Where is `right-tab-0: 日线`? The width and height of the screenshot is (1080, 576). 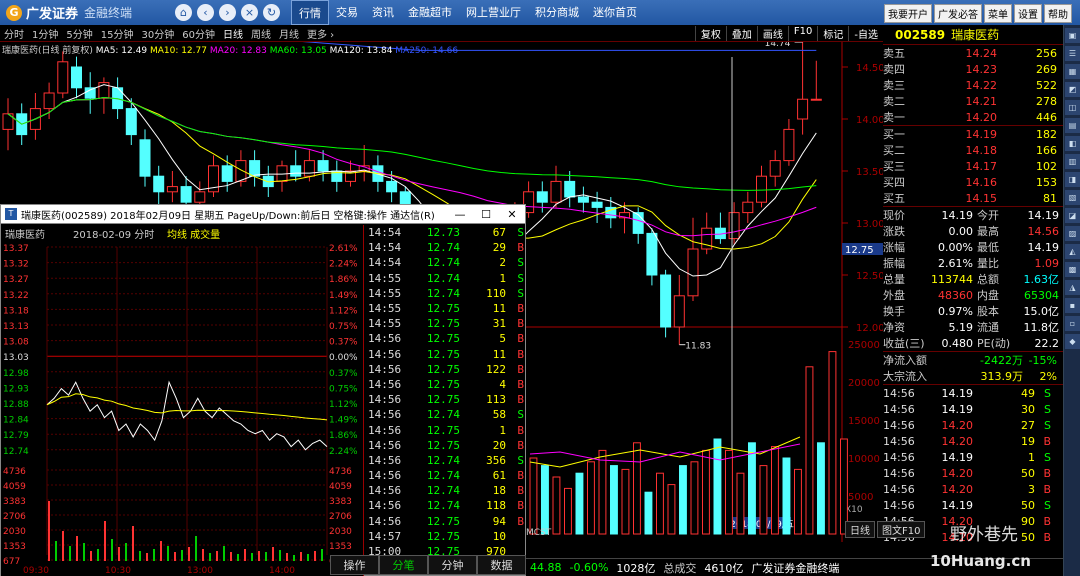
right-tab-0: 日线 is located at coordinates (860, 529).